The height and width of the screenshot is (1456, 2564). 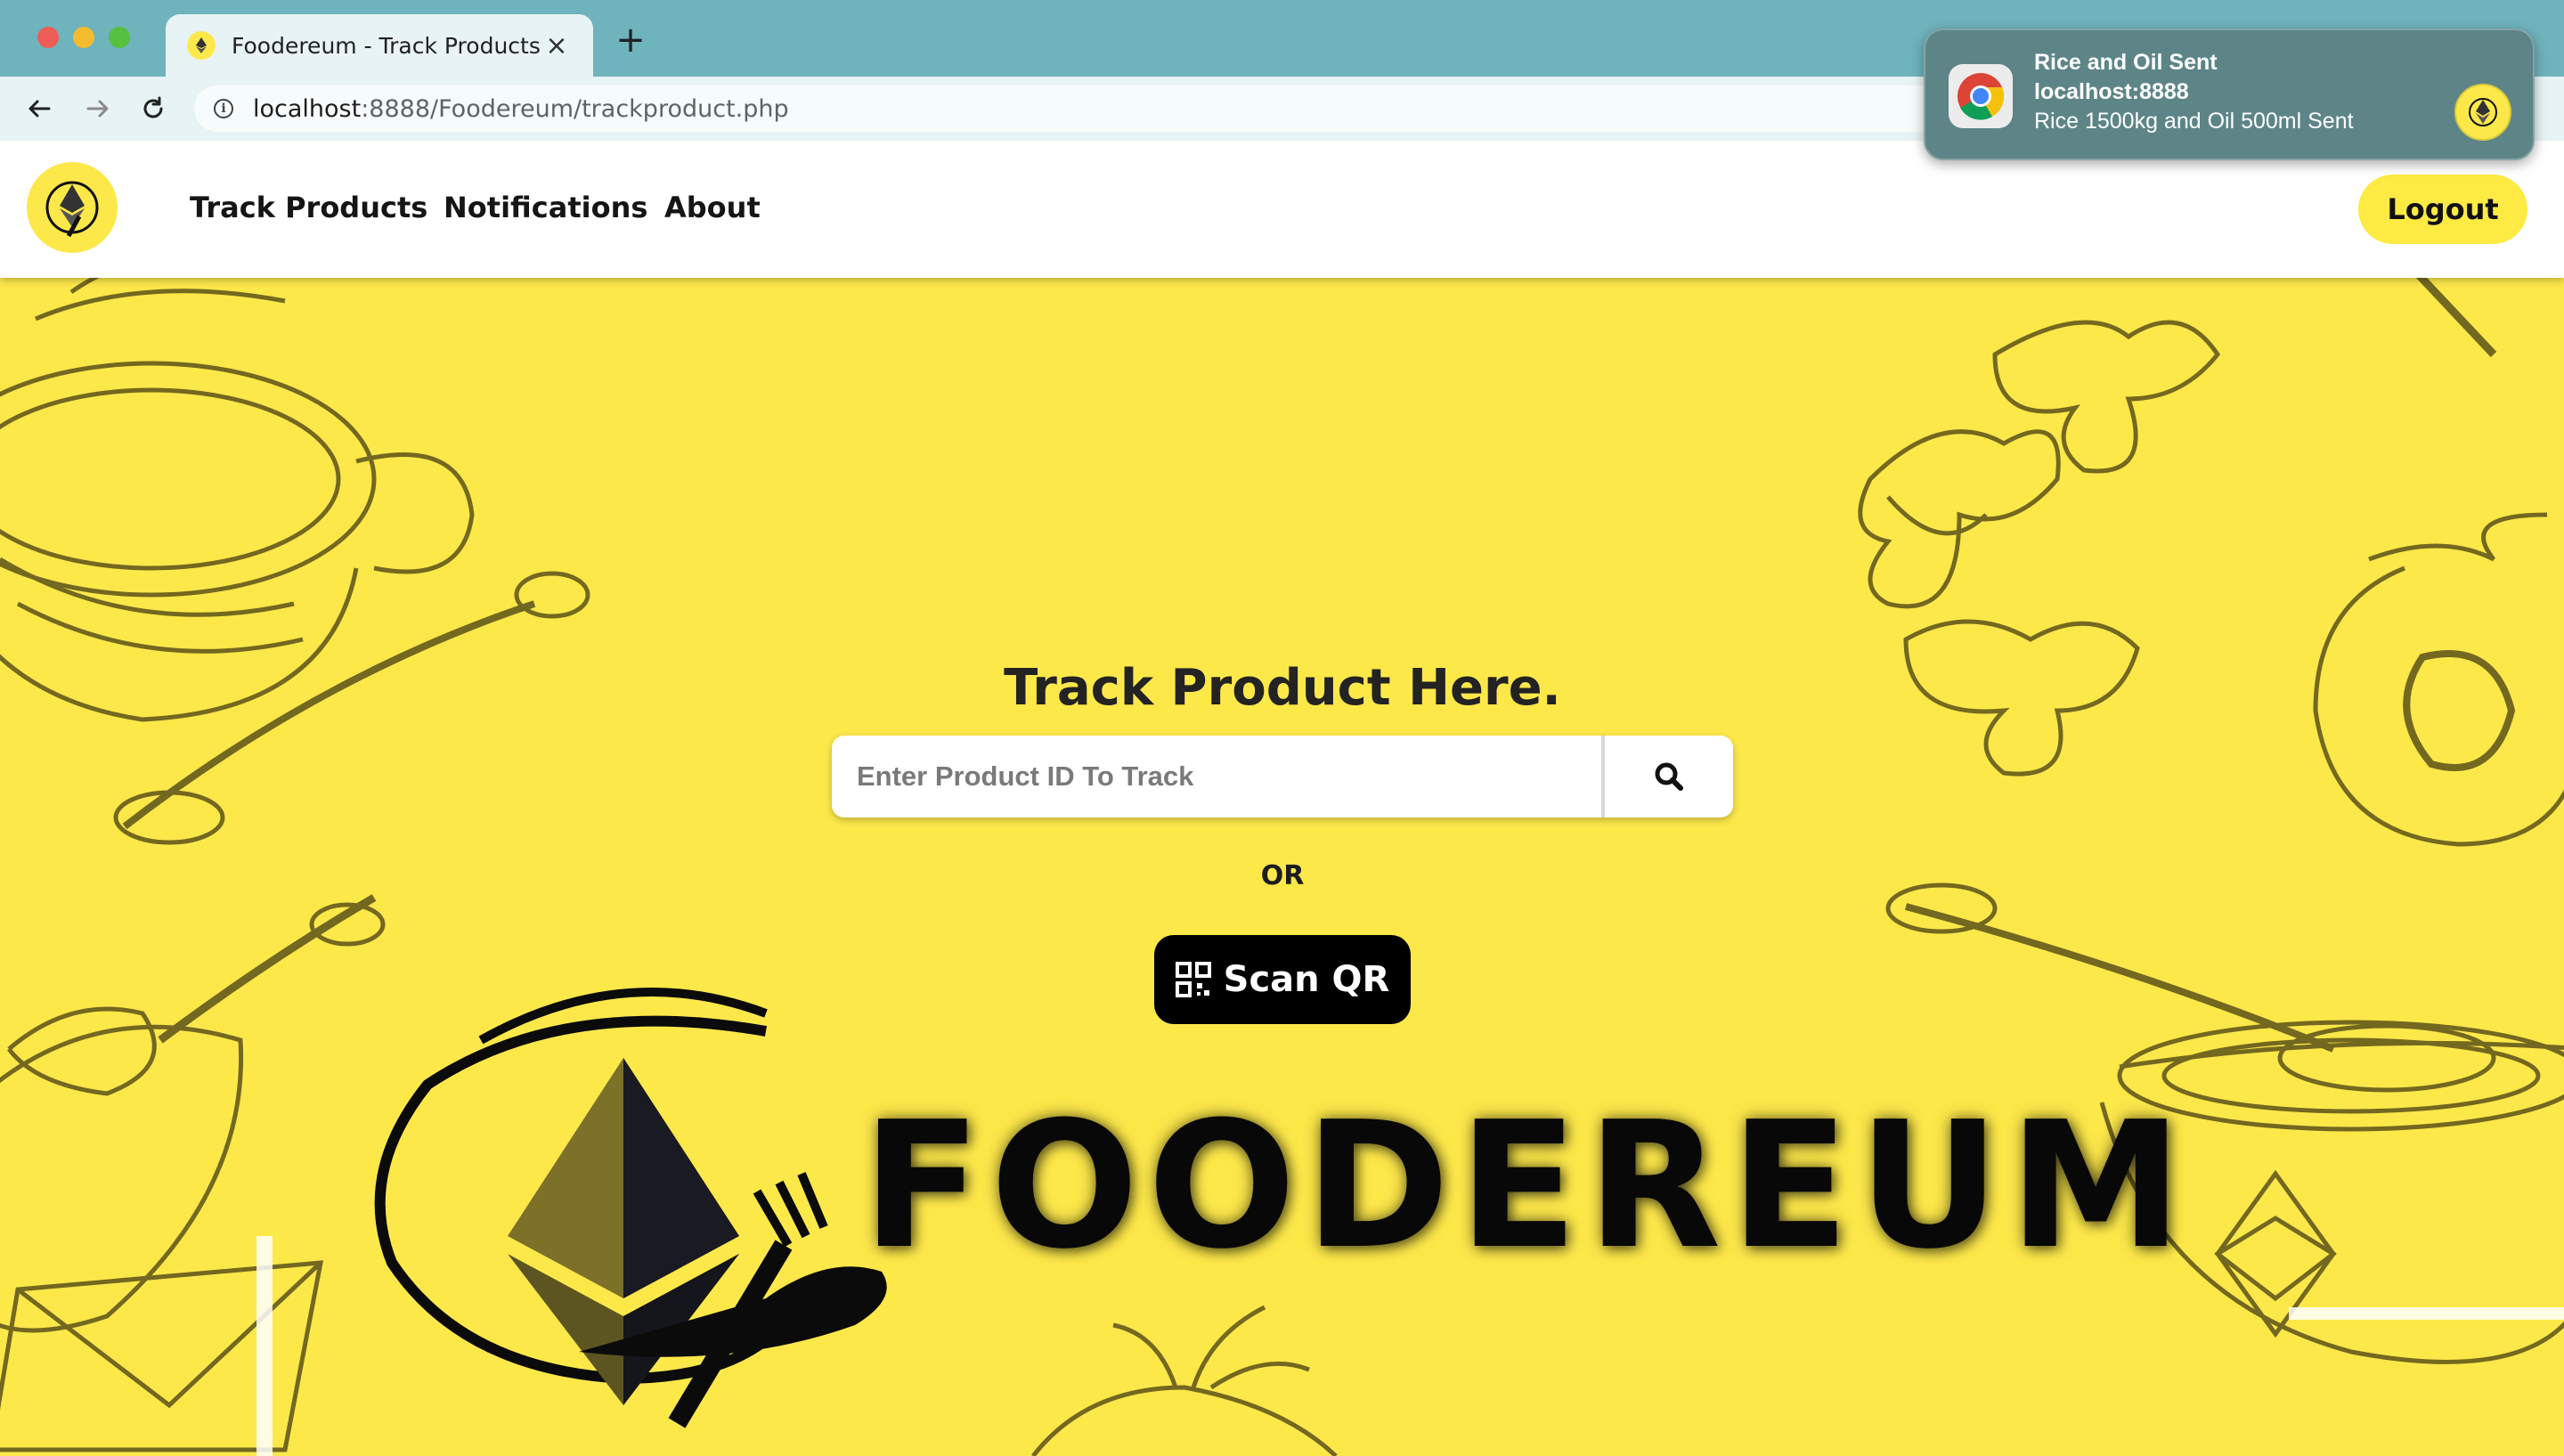 What do you see at coordinates (386, 45) in the screenshot?
I see `tab-title: Foodereum - Track Products` at bounding box center [386, 45].